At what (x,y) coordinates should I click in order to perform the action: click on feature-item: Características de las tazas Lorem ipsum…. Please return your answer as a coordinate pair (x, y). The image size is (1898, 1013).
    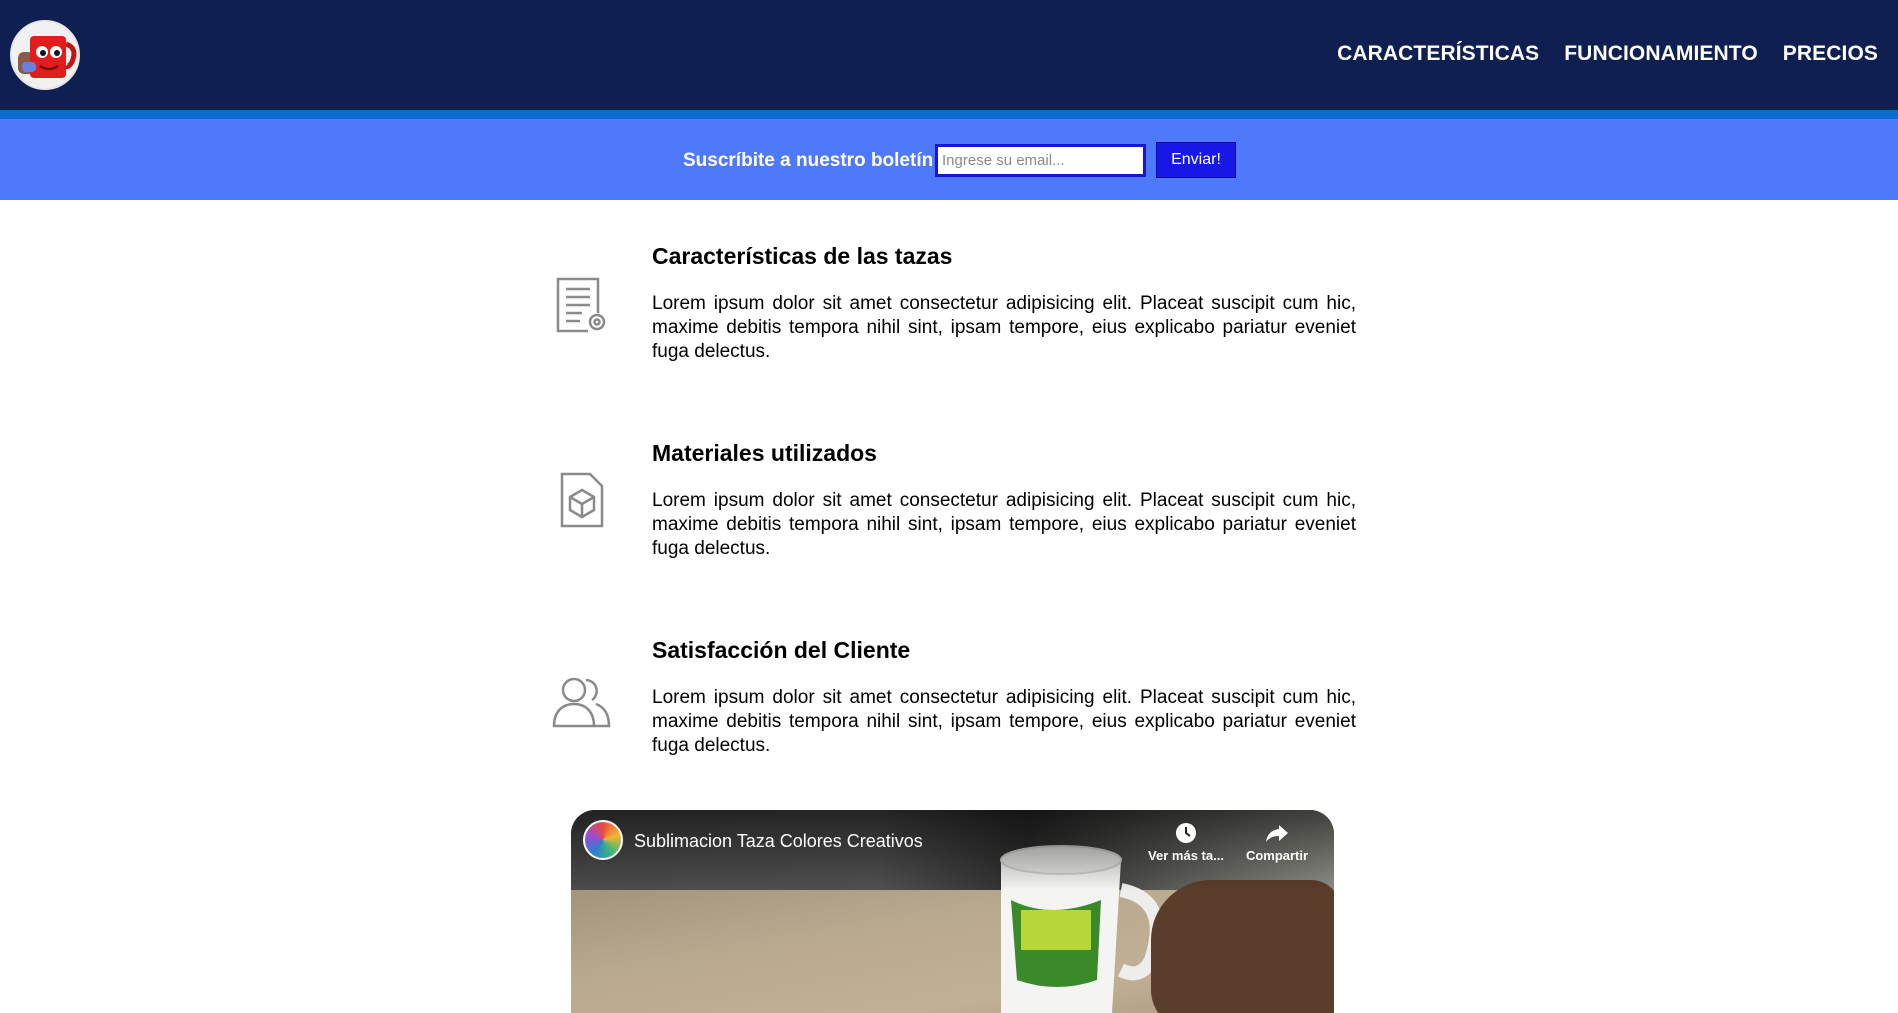
    Looking at the image, I should click on (957, 313).